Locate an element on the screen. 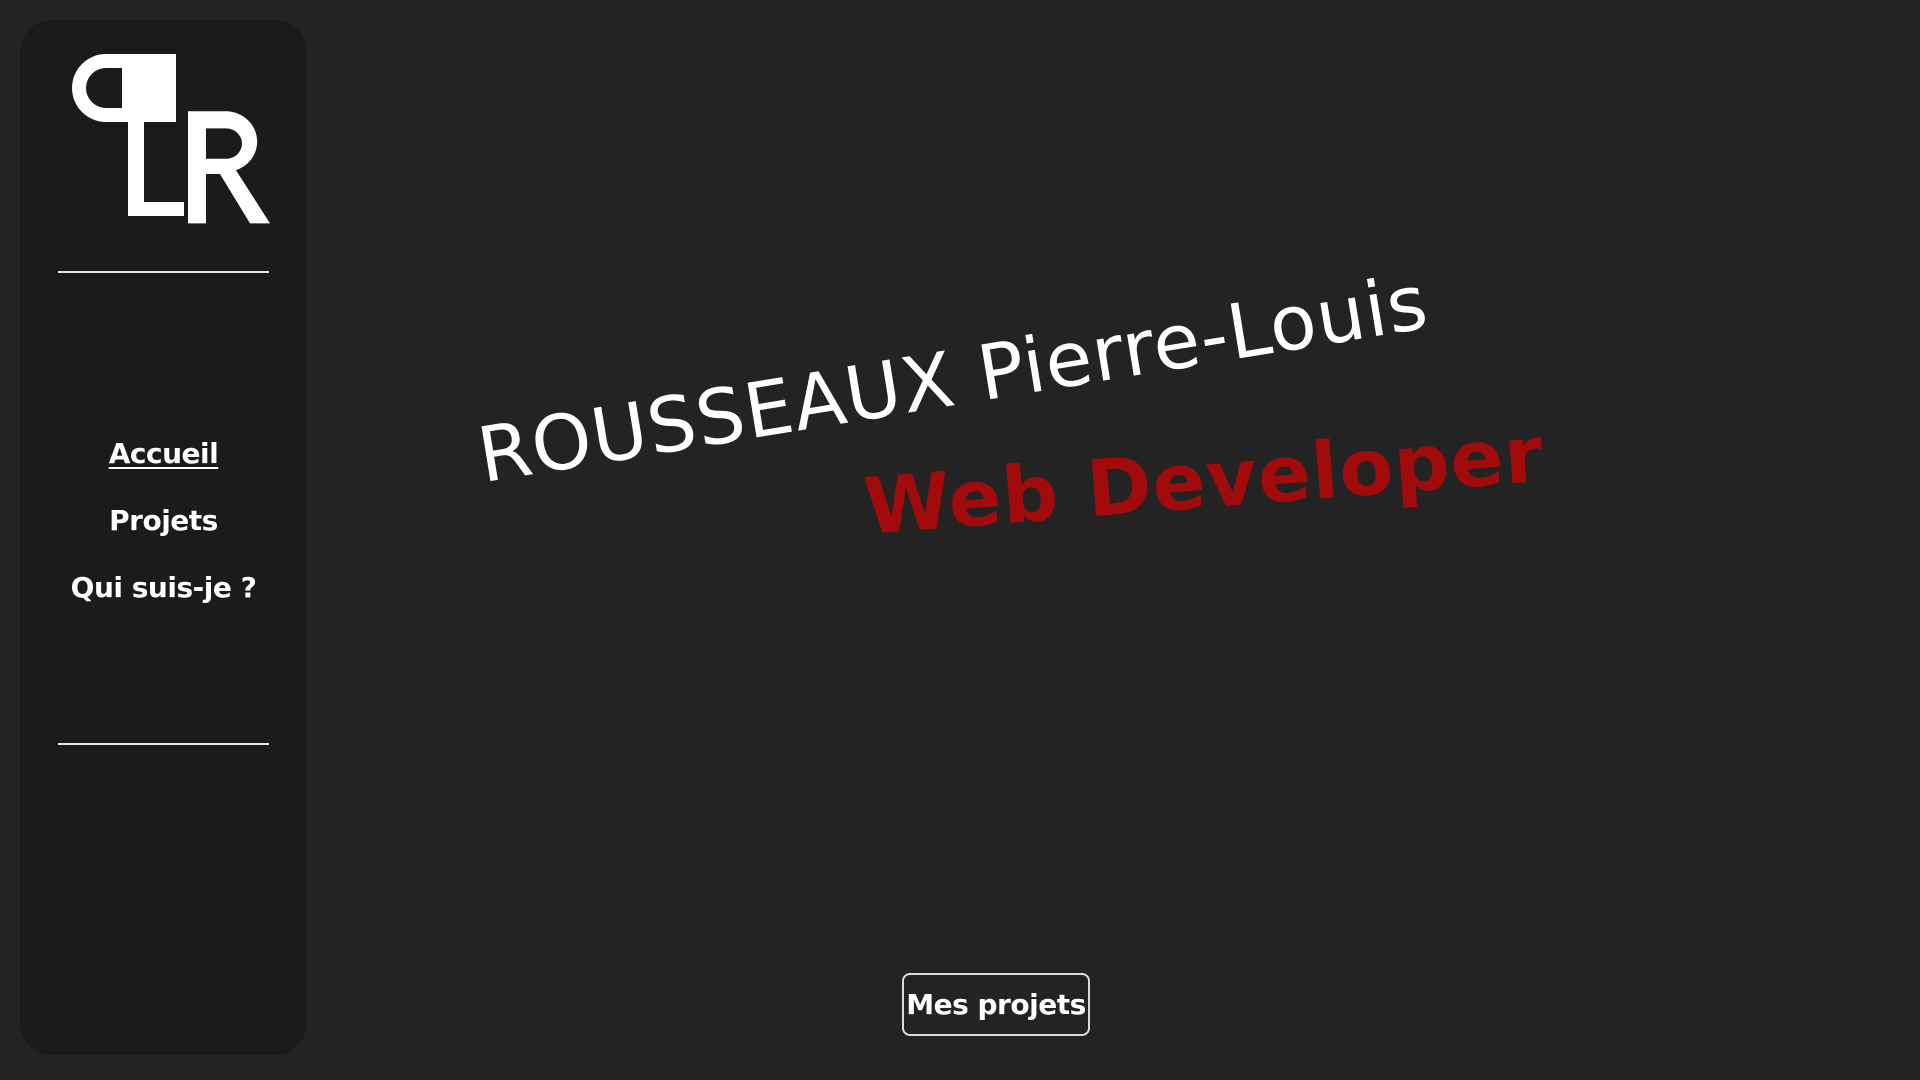 This screenshot has height=1080, width=1920. sidebar-divider-bottom is located at coordinates (163, 744).